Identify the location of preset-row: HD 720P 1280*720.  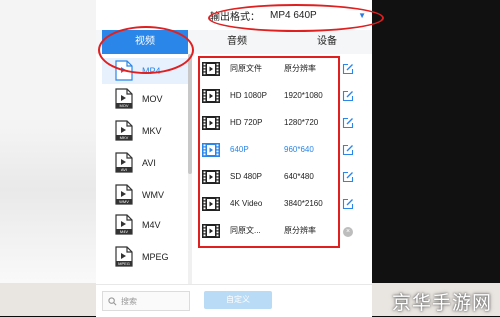
(284, 123).